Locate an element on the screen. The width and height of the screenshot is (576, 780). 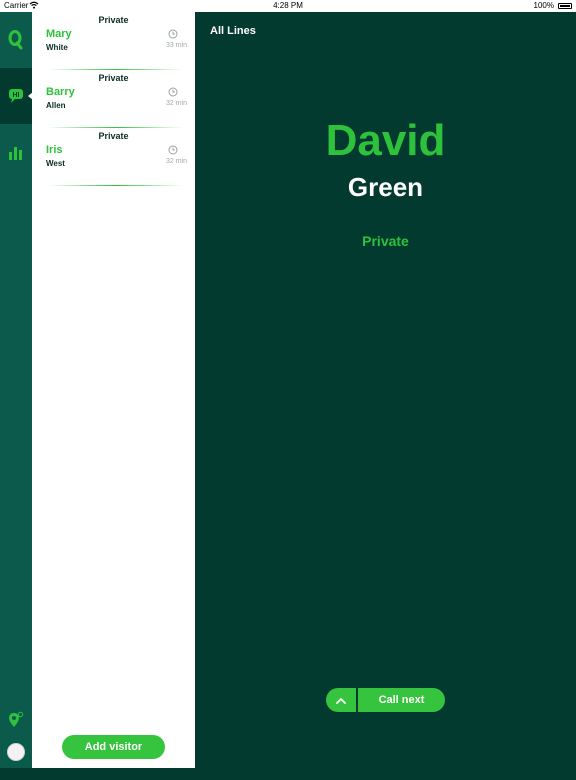
wait-time: 33 min is located at coordinates (176, 45).